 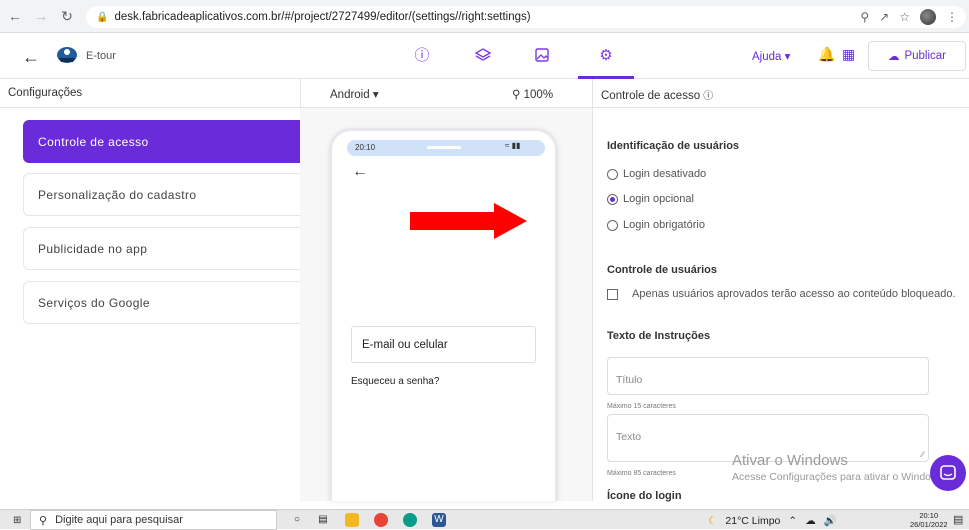 What do you see at coordinates (439, 520) in the screenshot?
I see `word-icon: W` at bounding box center [439, 520].